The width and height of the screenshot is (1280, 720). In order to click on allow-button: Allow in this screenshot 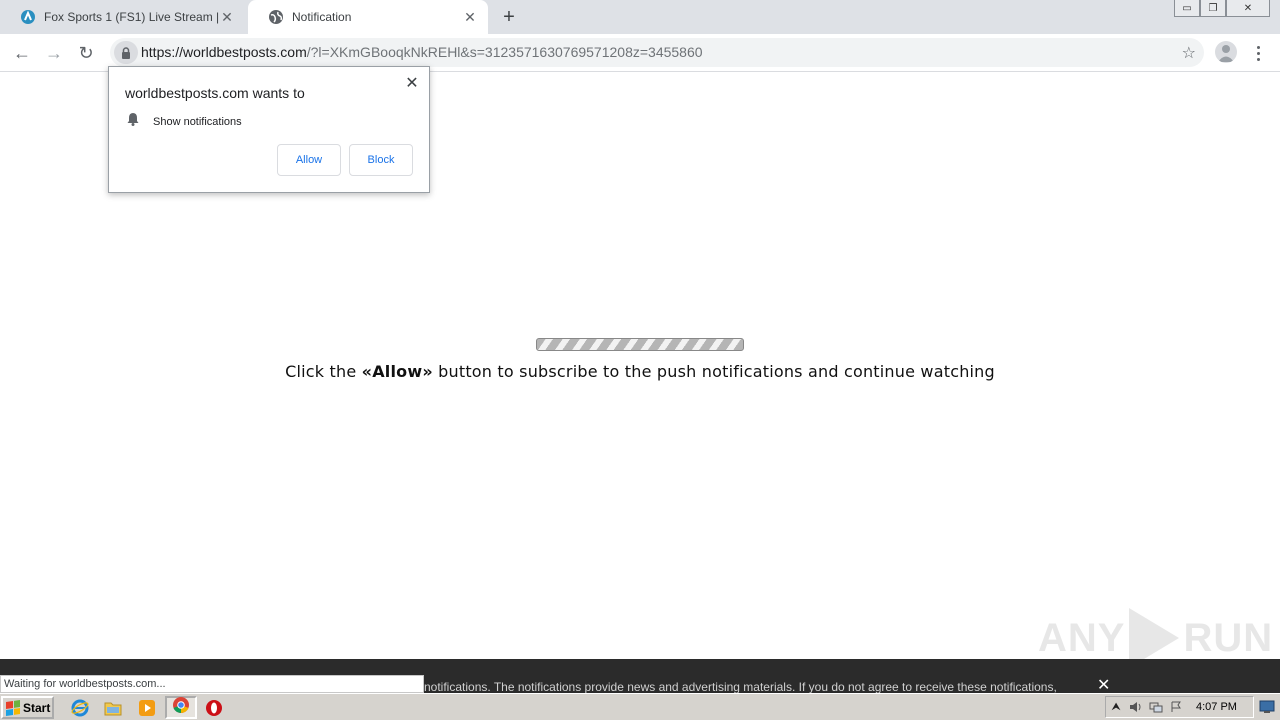, I will do `click(309, 160)`.